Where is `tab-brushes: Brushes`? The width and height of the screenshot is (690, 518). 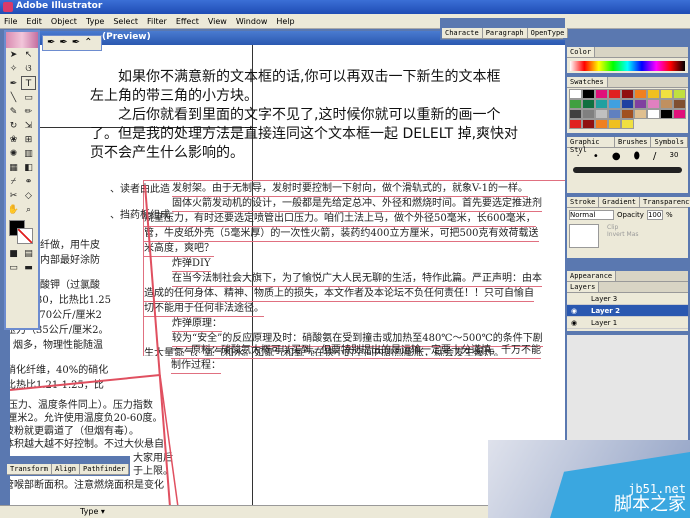
tab-brushes: Brushes is located at coordinates (633, 142).